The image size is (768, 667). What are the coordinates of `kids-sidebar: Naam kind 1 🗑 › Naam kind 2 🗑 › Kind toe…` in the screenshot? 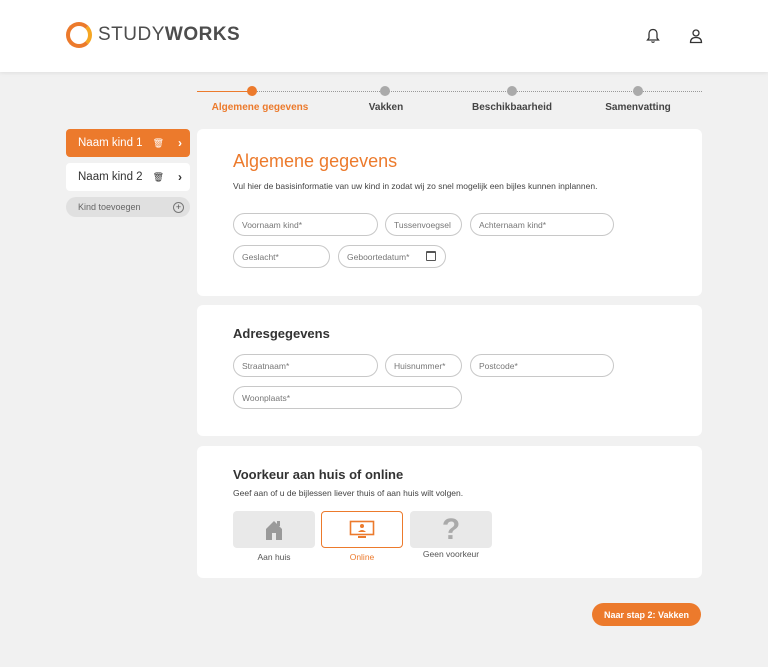 It's located at (128, 173).